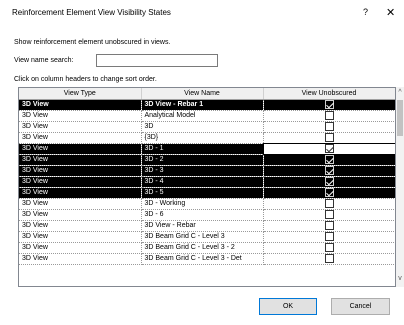 The image size is (404, 325). What do you see at coordinates (202, 204) in the screenshot?
I see `view-name-cell: 3D - Working` at bounding box center [202, 204].